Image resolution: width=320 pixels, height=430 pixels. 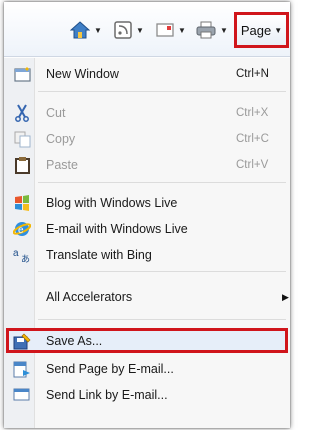 What do you see at coordinates (16, 253) in the screenshot?
I see `svg-text: a` at bounding box center [16, 253].